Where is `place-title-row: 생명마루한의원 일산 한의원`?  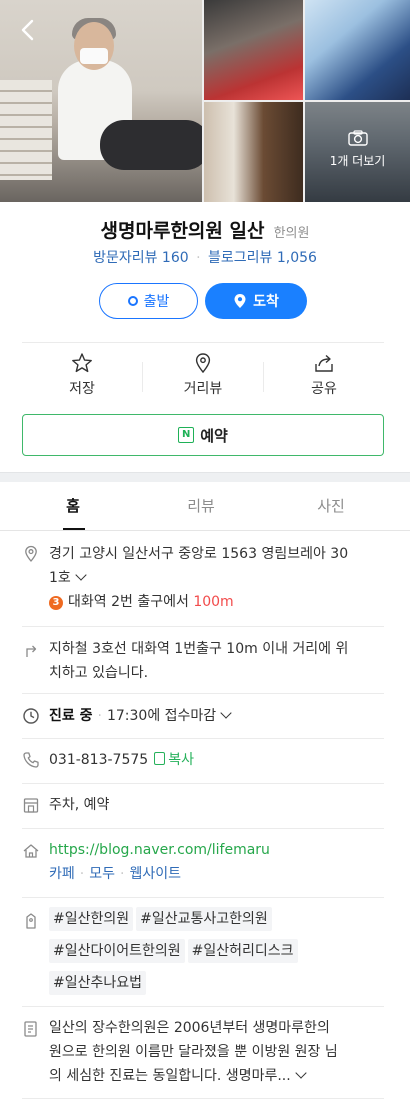
place-title-row: 생명마루한의원 일산 한의원 is located at coordinates (205, 229).